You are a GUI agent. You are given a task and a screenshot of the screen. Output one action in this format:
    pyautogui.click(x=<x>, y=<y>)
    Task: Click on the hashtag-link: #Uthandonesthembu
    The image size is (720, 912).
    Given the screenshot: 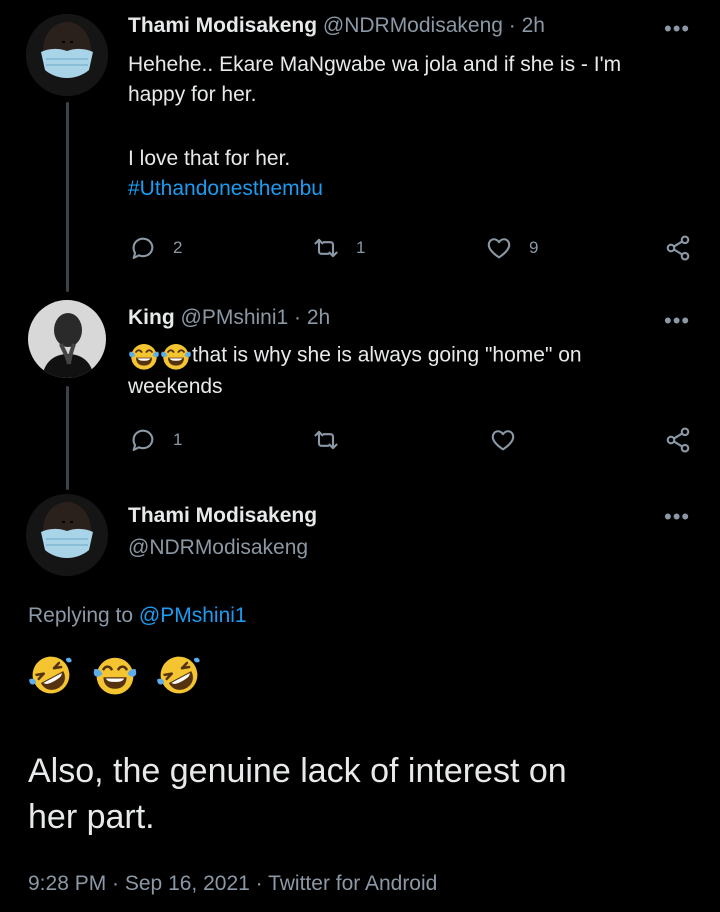 What is the action you would take?
    pyautogui.click(x=374, y=189)
    